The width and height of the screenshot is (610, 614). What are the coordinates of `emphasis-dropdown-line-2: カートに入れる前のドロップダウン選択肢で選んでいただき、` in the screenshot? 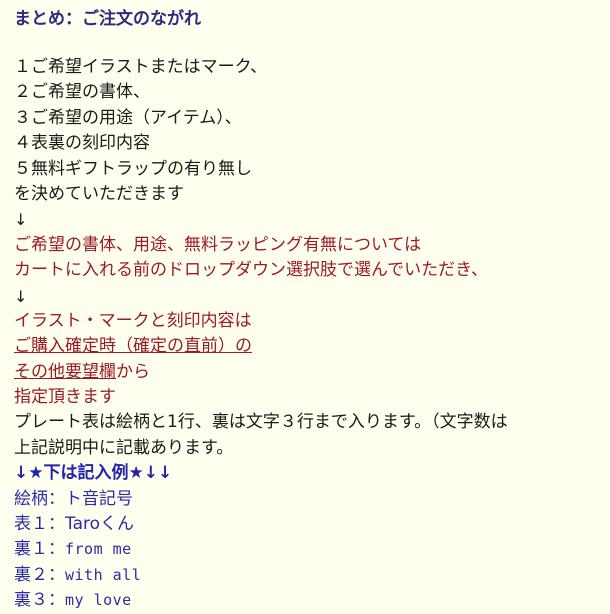 It's located at (251, 270).